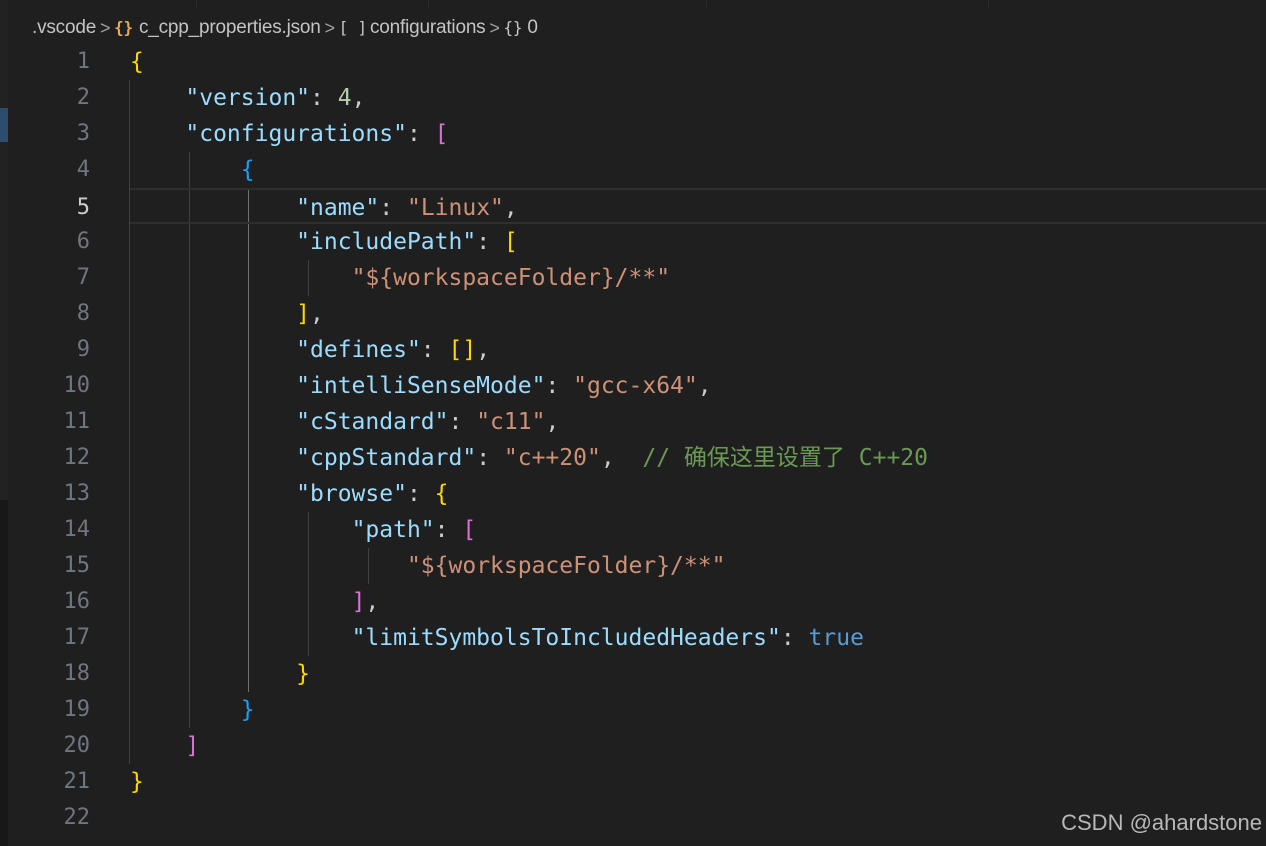 This screenshot has height=846, width=1266. Describe the element at coordinates (671, 206) in the screenshot. I see `code-line: 5 "name": "Linux",` at that location.